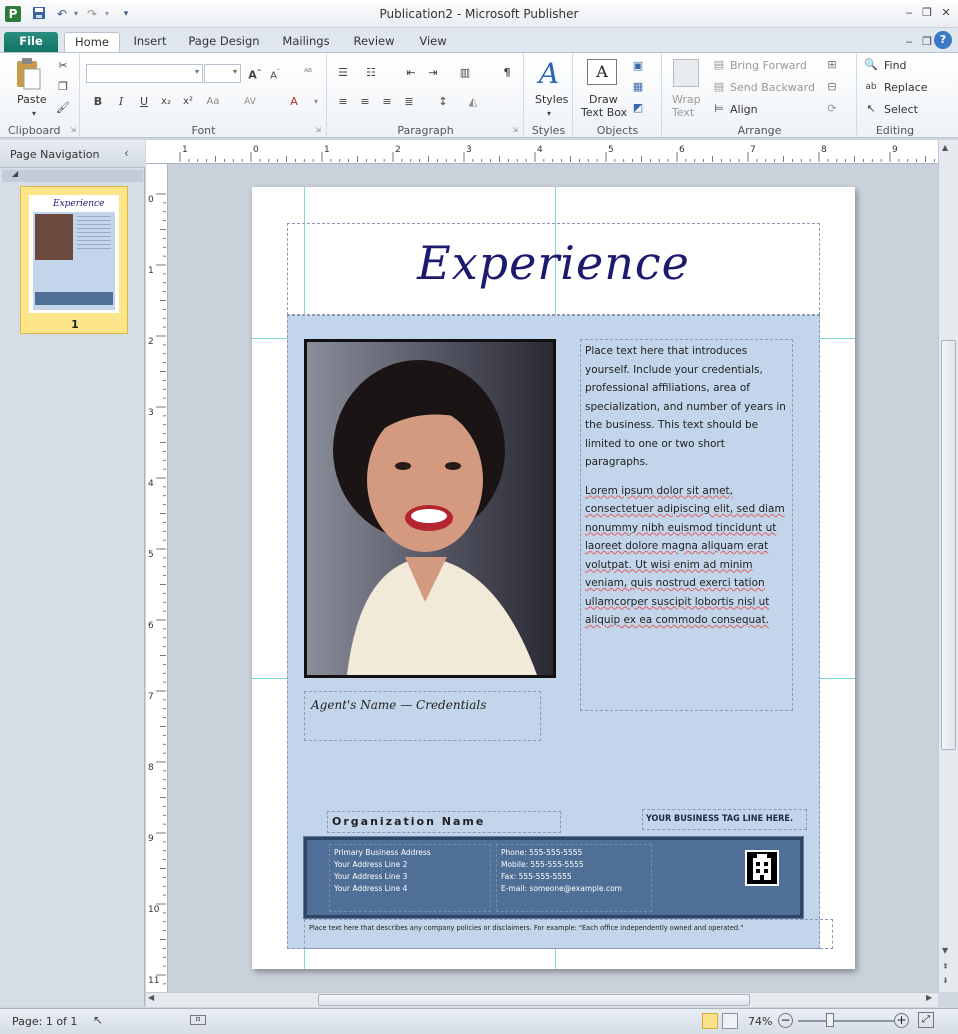  I want to click on select-button: Select, so click(901, 109).